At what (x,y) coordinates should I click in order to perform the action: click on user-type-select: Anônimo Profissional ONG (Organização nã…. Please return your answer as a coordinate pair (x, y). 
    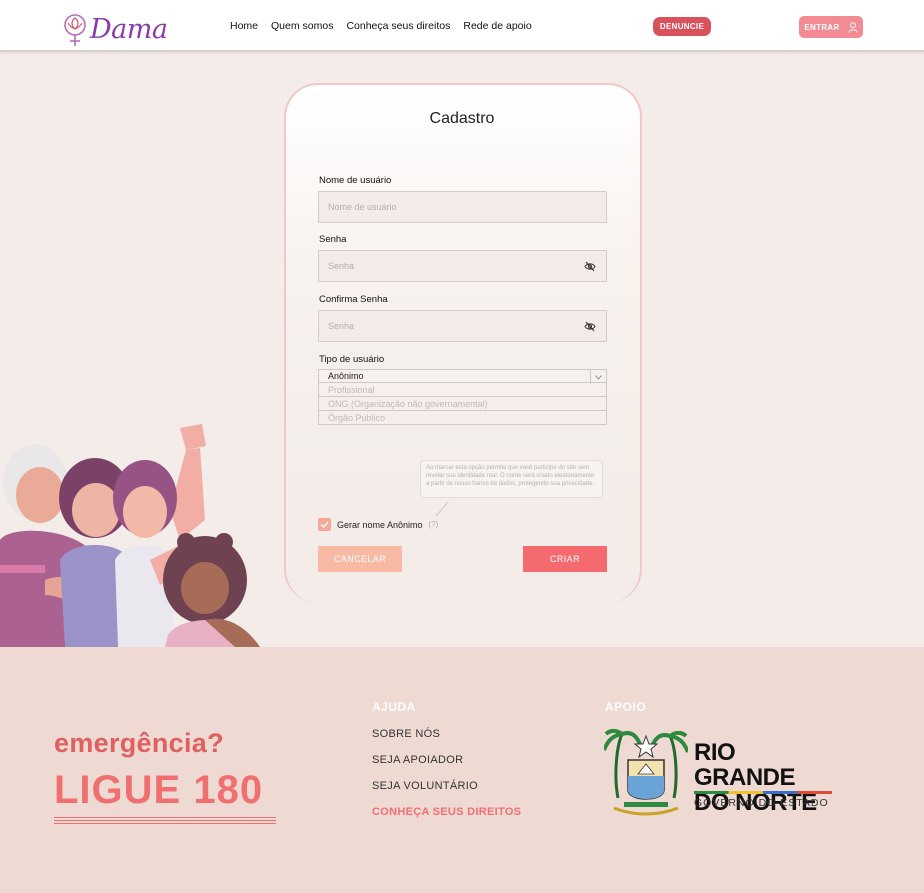
    Looking at the image, I should click on (462, 398).